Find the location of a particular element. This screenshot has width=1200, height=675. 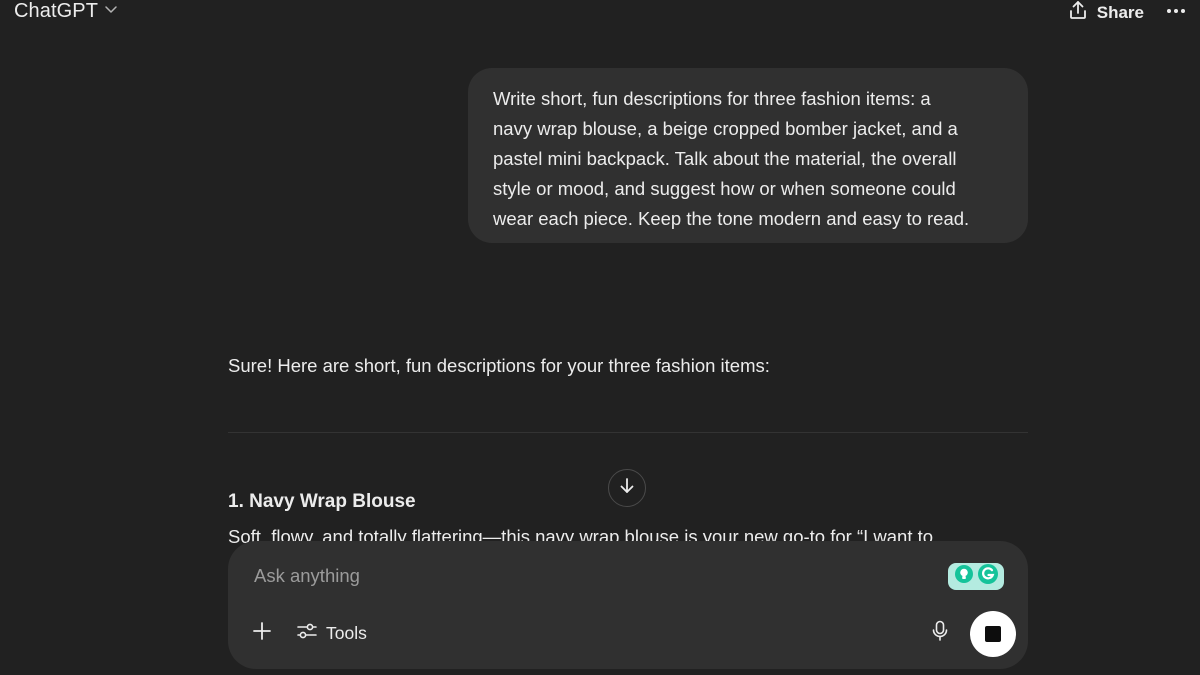

share-icon is located at coordinates (1078, 13).